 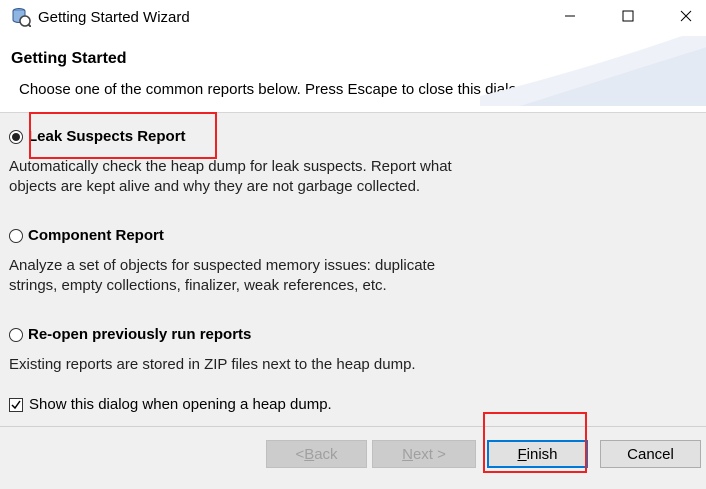 I want to click on header-banner-art, so click(x=593, y=71).